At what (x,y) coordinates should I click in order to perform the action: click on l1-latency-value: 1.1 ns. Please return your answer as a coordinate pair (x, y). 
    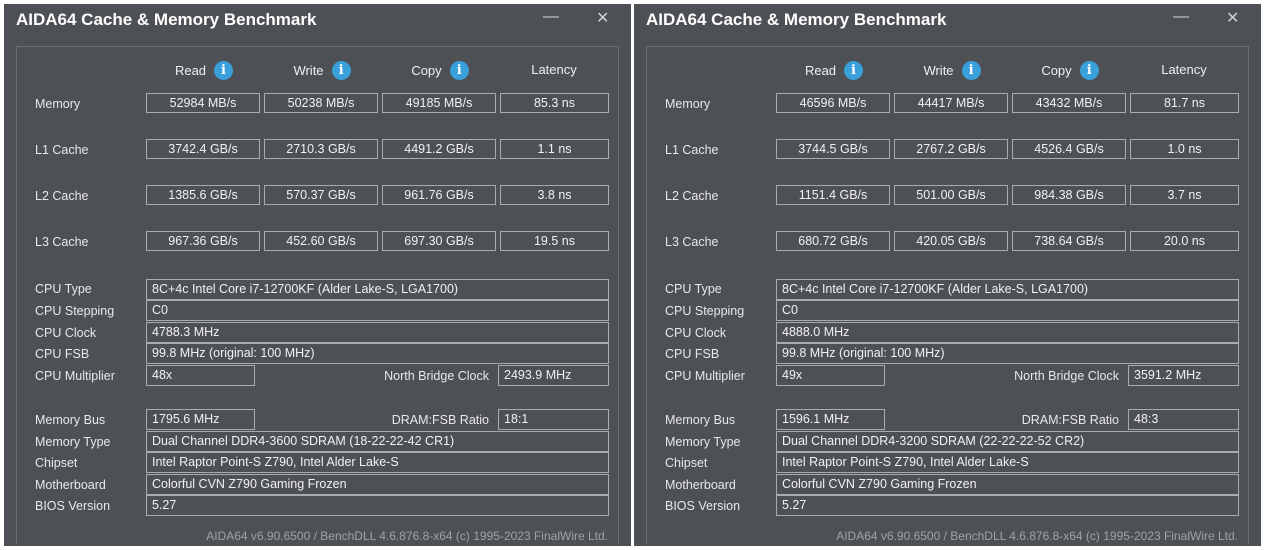
    Looking at the image, I should click on (554, 149).